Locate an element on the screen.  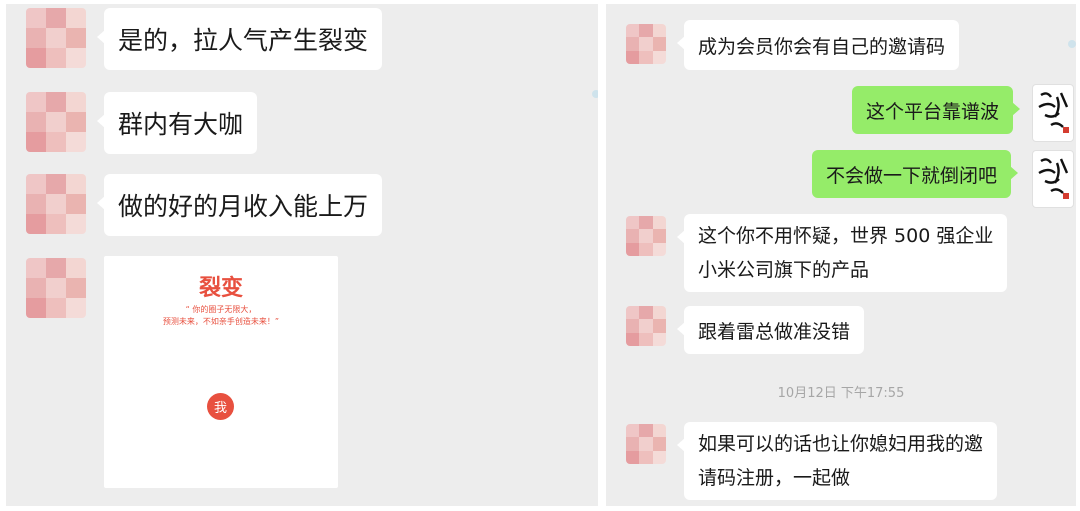
message-bubble: 这个你不用怀疑，世界 500 强企业 小米公司旗下的产品 is located at coordinates (842, 253).